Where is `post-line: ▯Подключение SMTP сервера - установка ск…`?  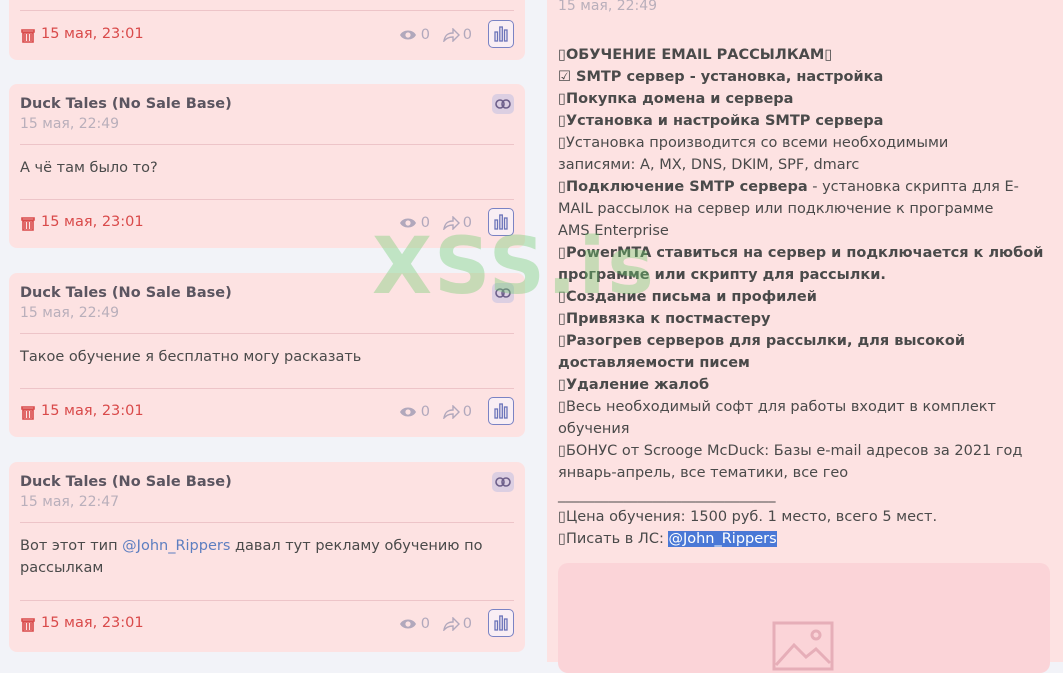
post-line: ▯Подключение SMTP сервера - установка ск… is located at coordinates (788, 187).